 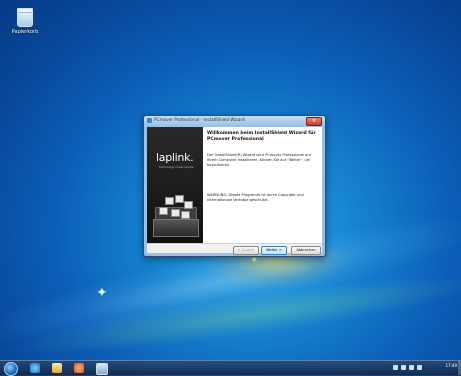 What do you see at coordinates (411, 367) in the screenshot?
I see `network-icon` at bounding box center [411, 367].